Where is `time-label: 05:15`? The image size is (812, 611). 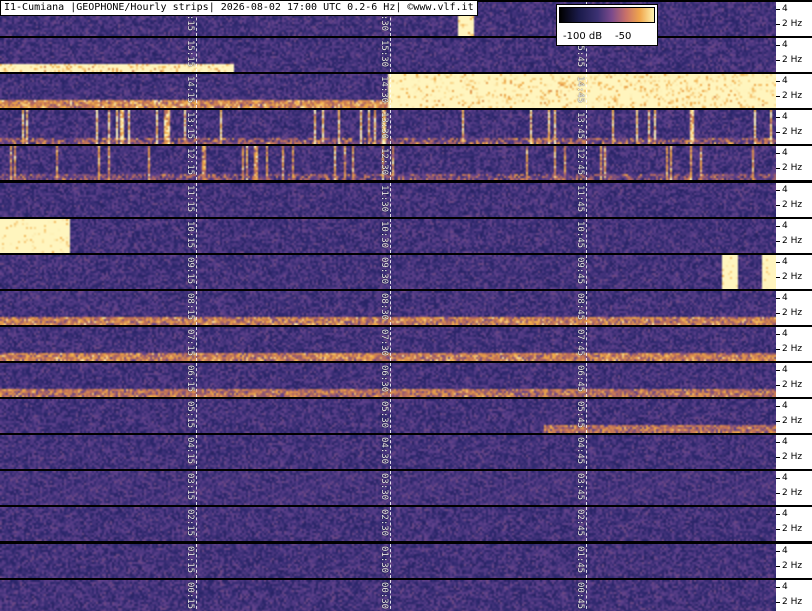 time-label: 05:15 is located at coordinates (190, 415).